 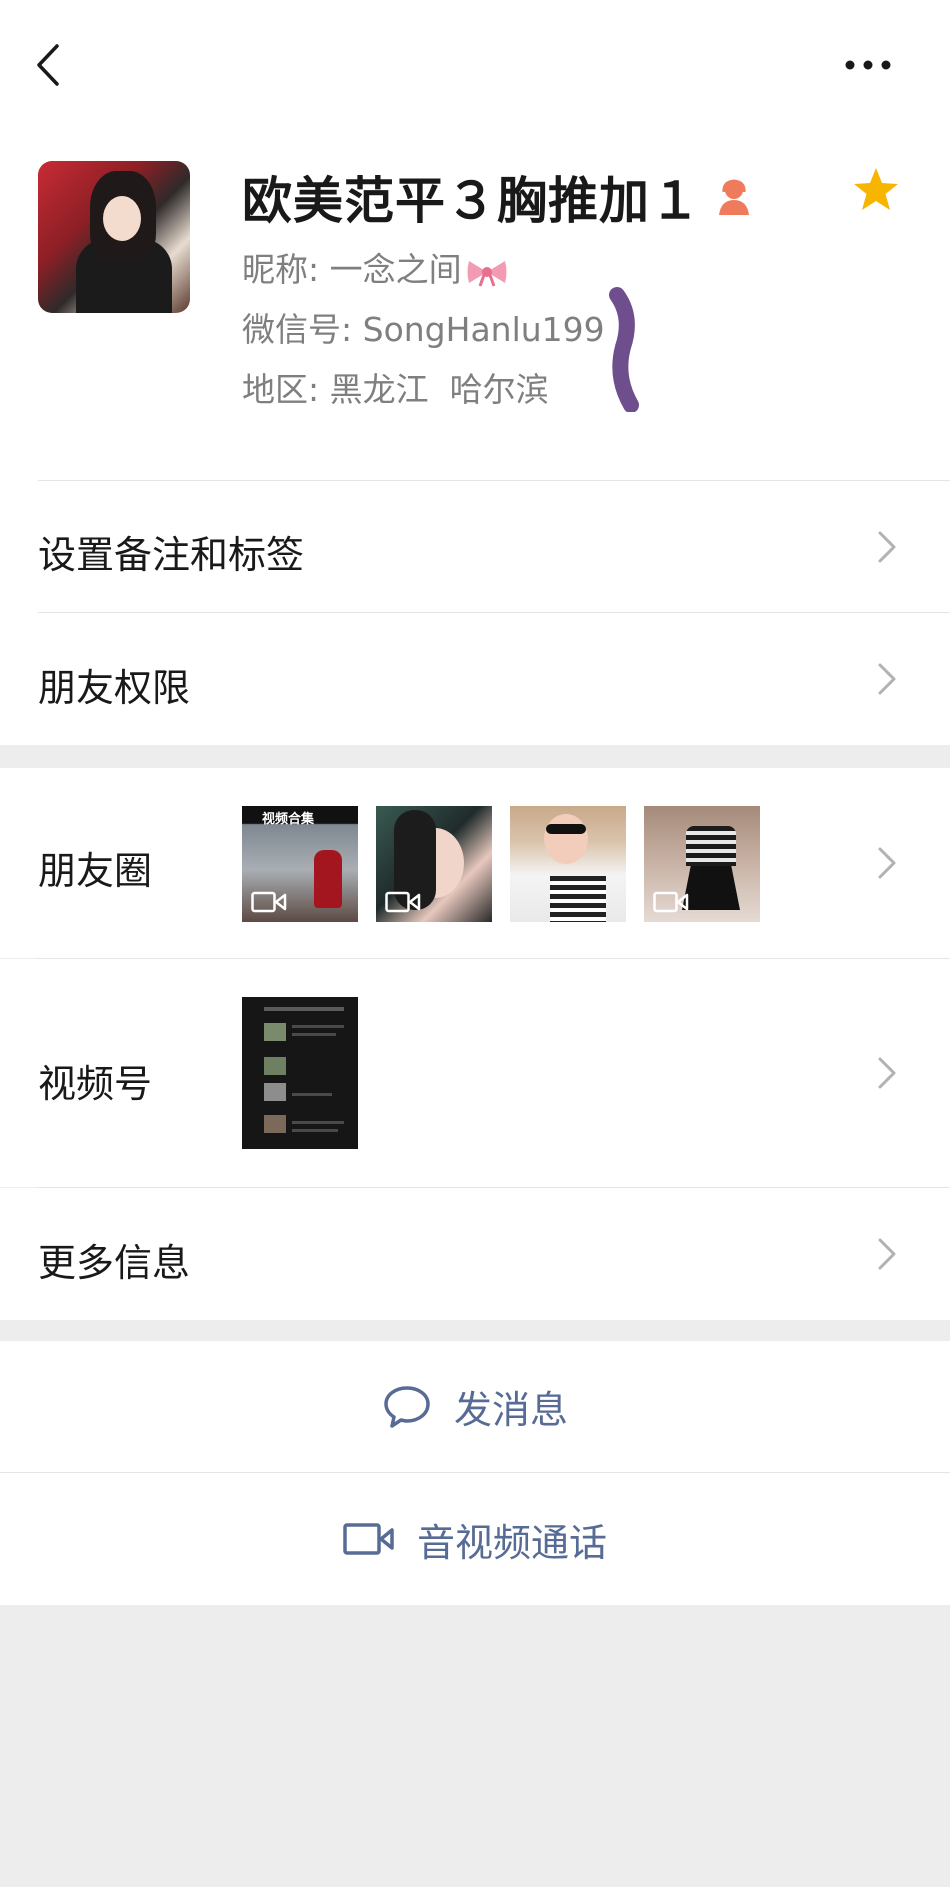 I want to click on more-info-row: 更多信息, so click(x=475, y=1254).